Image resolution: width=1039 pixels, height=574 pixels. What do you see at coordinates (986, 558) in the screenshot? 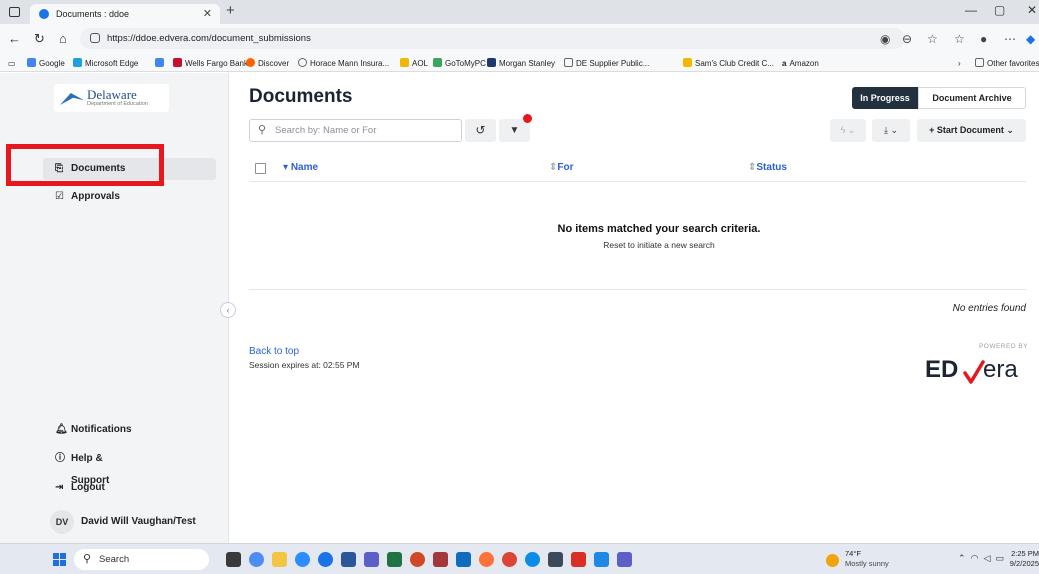
I see `volume-icon: ◁` at bounding box center [986, 558].